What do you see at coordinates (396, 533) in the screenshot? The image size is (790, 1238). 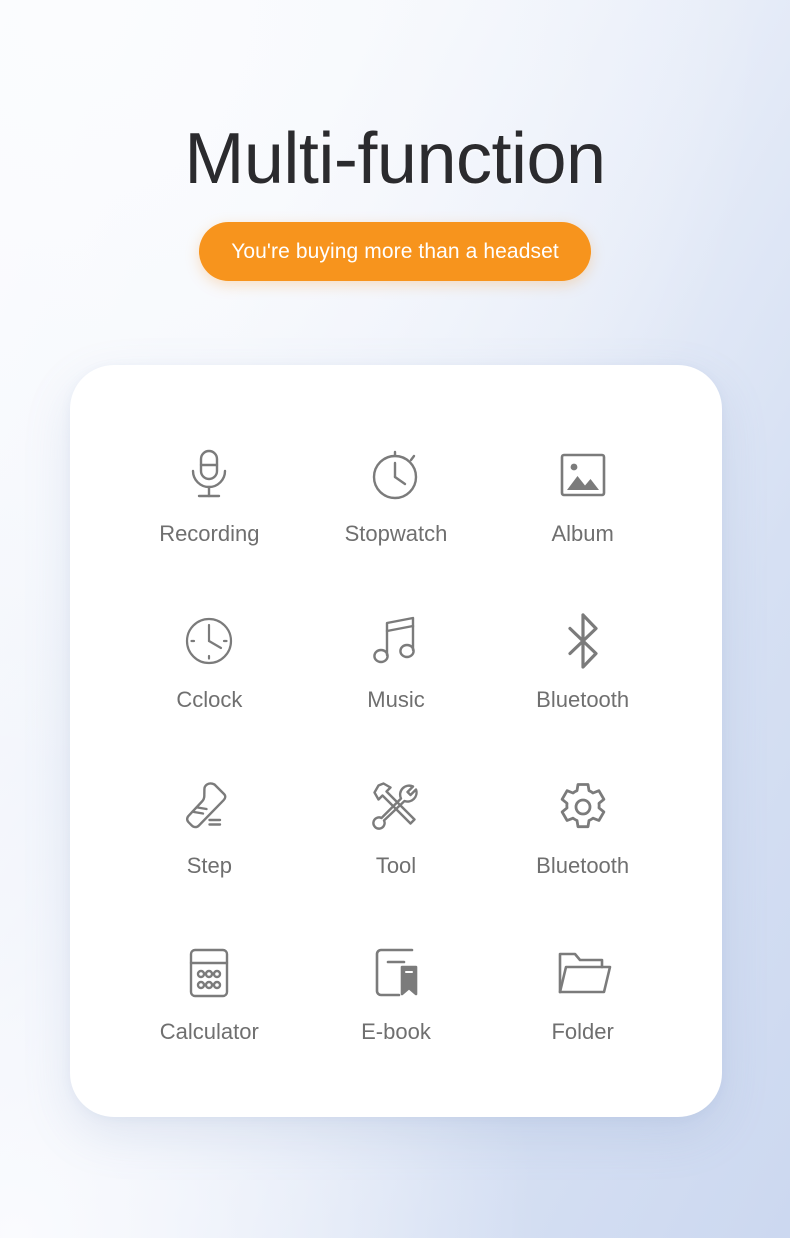 I see `feature-label: Stopwatch` at bounding box center [396, 533].